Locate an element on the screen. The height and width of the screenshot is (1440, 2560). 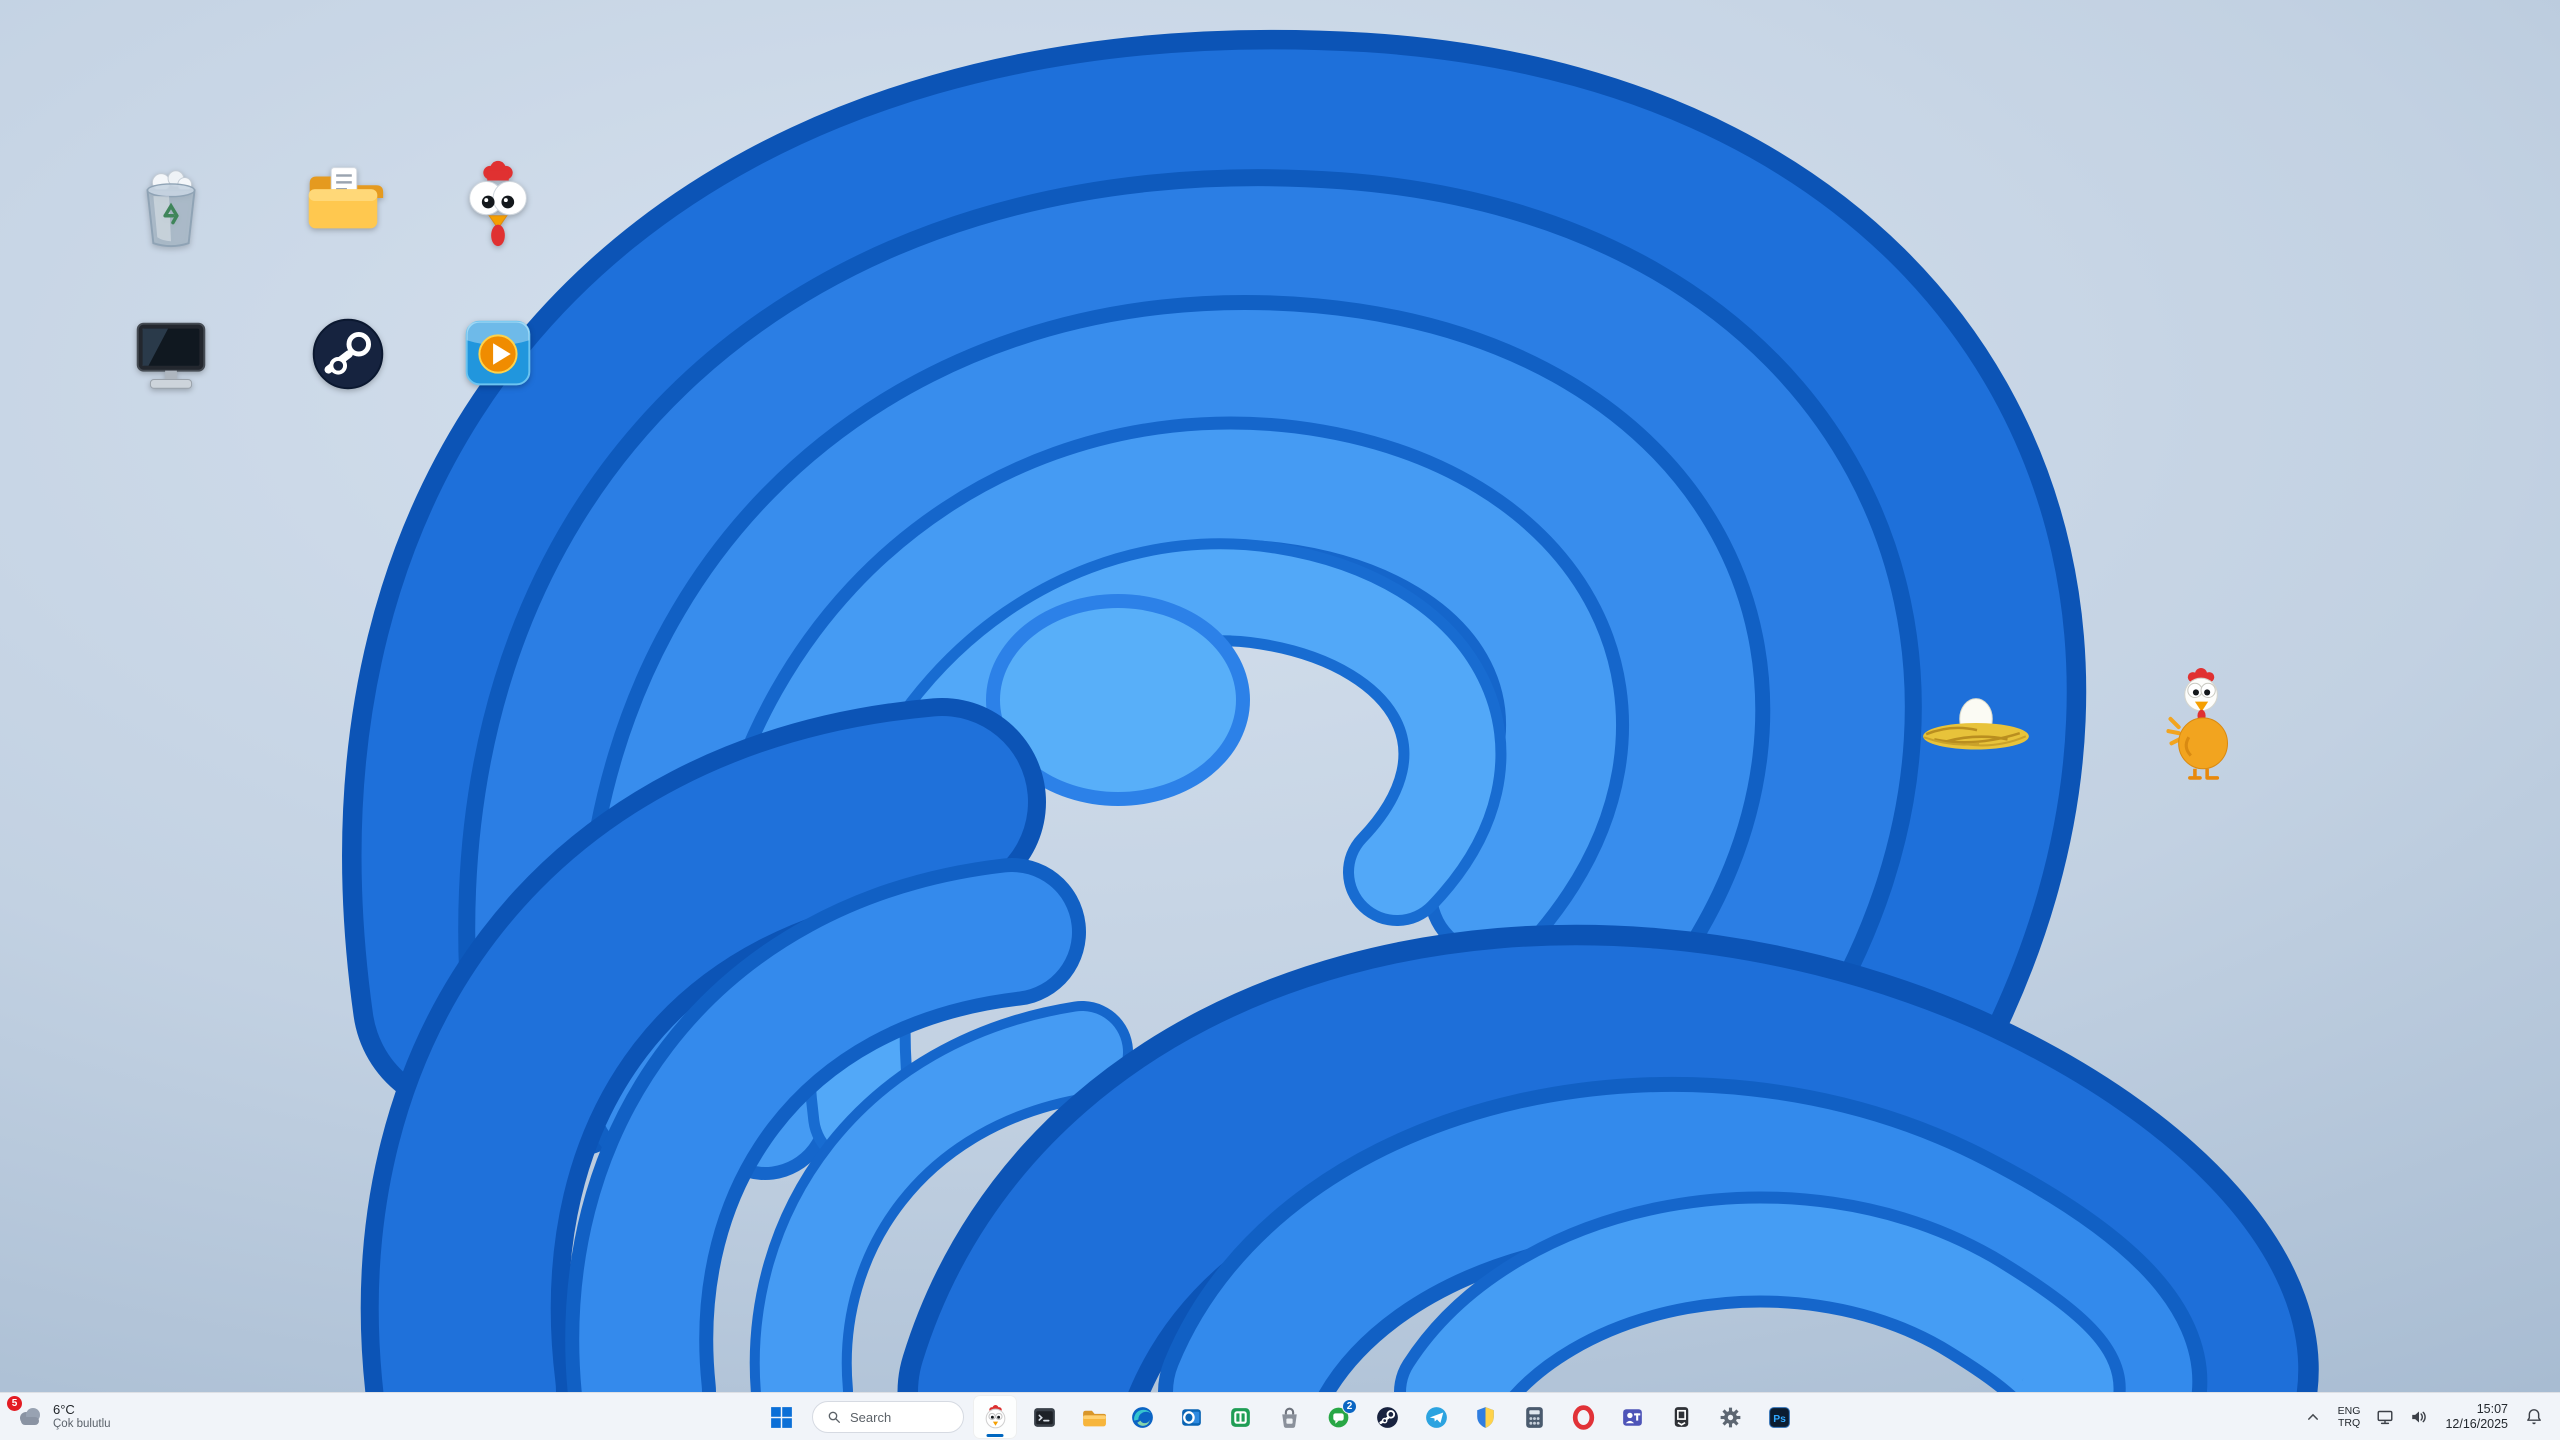
terminal-icon is located at coordinates (1044, 1417).